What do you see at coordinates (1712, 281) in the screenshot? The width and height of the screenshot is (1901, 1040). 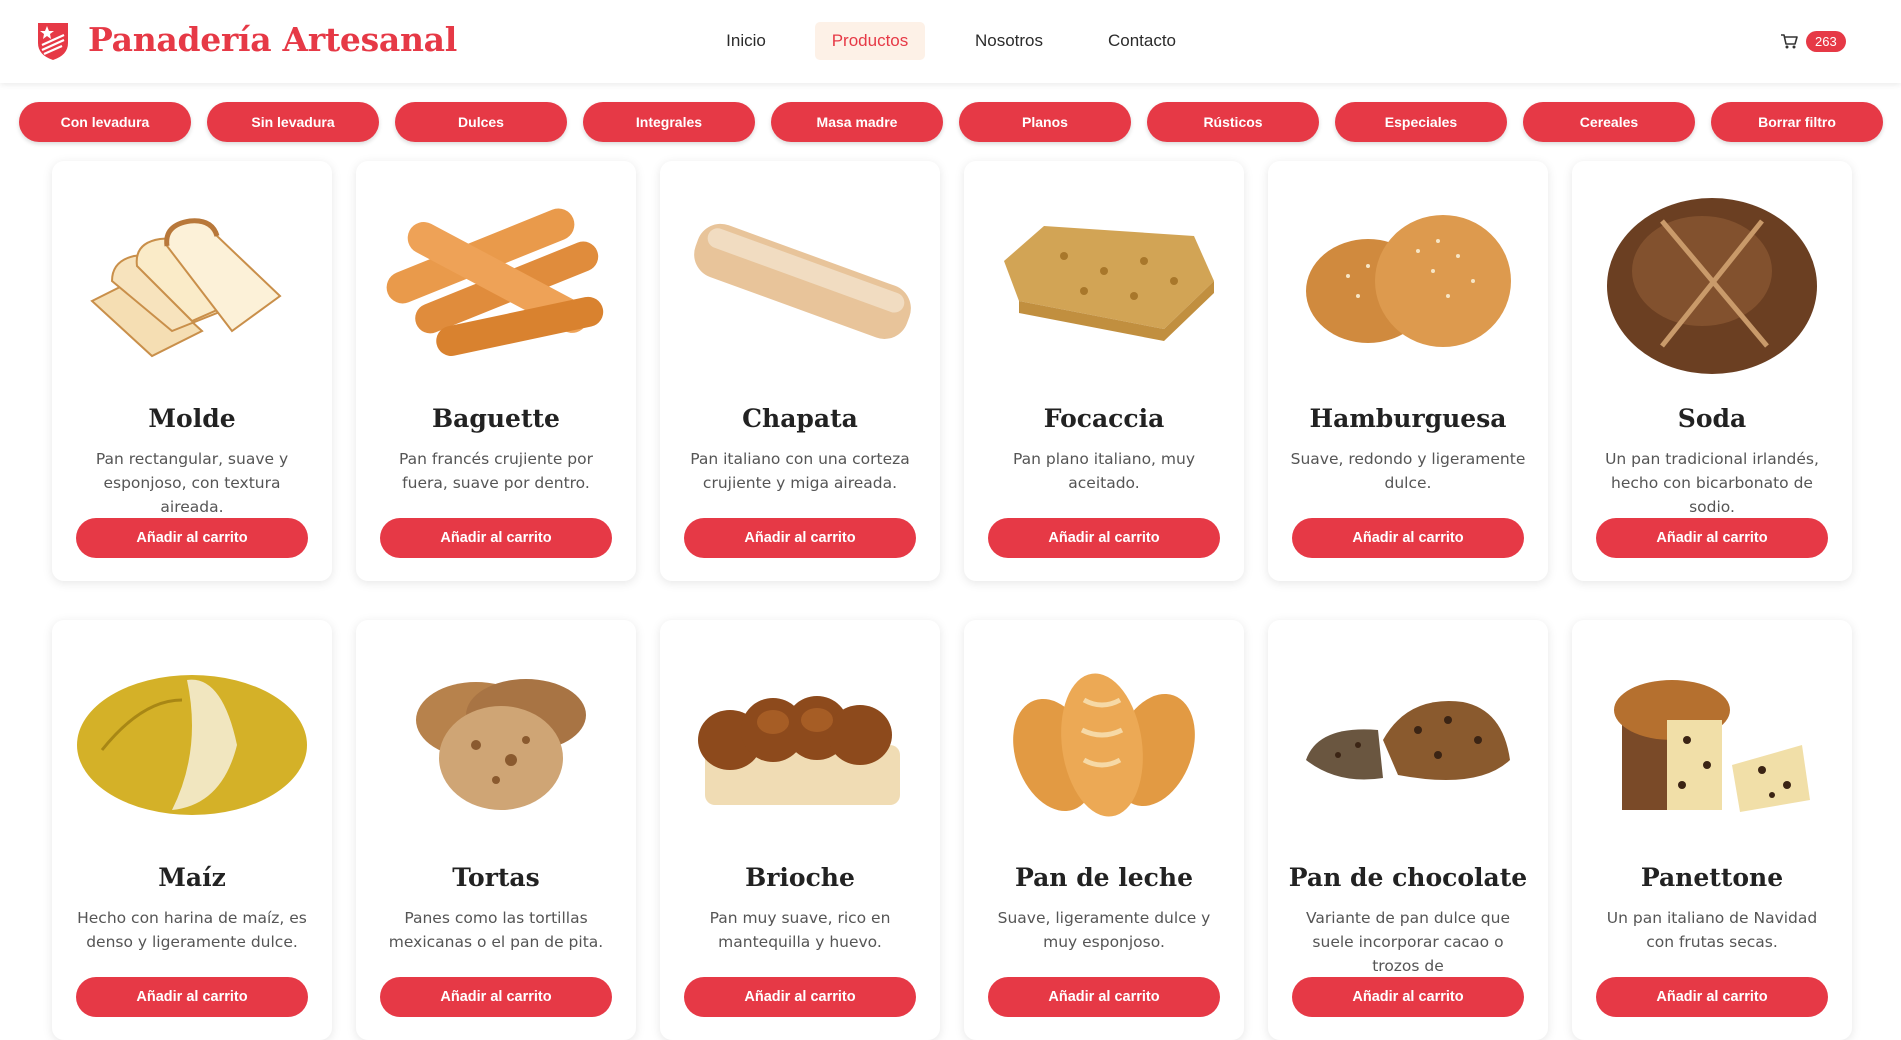 I see `soda-bread-icon` at bounding box center [1712, 281].